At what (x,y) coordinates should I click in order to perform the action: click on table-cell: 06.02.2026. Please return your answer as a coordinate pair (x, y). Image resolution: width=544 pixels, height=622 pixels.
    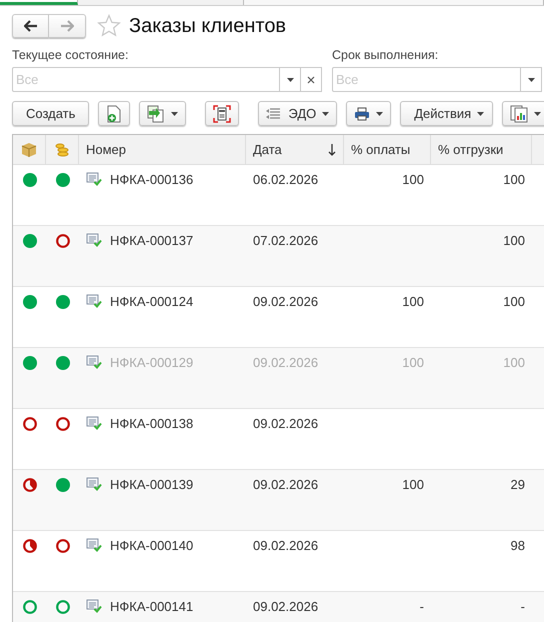
    Looking at the image, I should click on (285, 179).